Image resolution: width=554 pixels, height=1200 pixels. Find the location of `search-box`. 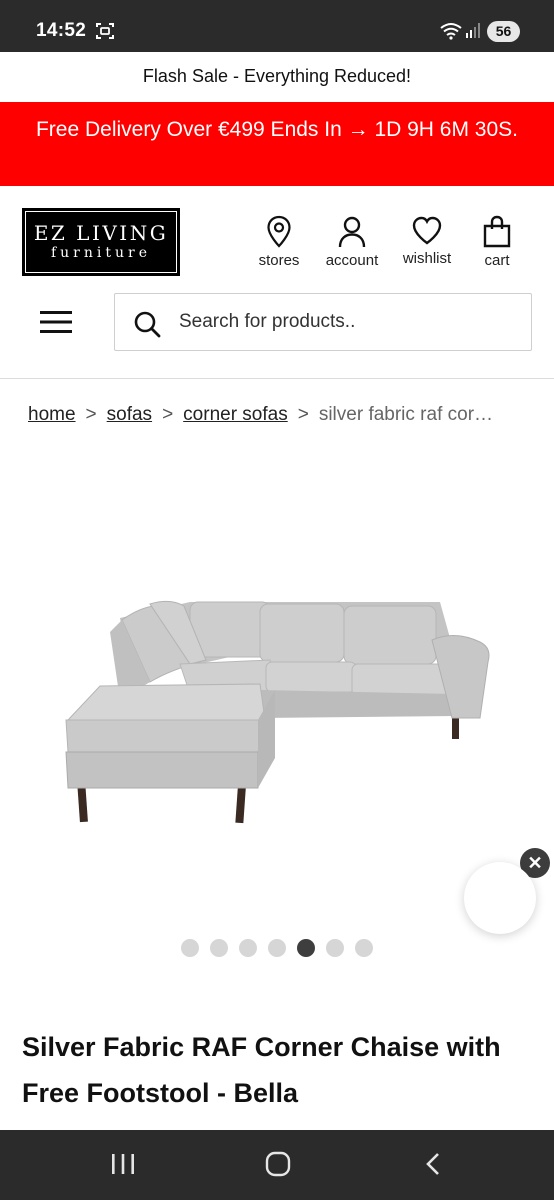

search-box is located at coordinates (323, 322).